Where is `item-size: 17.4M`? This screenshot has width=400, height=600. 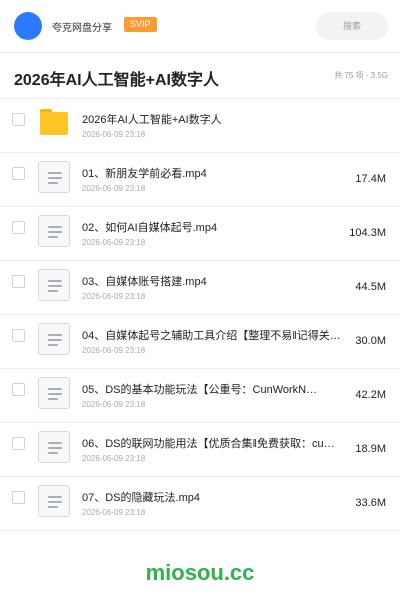 item-size: 17.4M is located at coordinates (370, 179).